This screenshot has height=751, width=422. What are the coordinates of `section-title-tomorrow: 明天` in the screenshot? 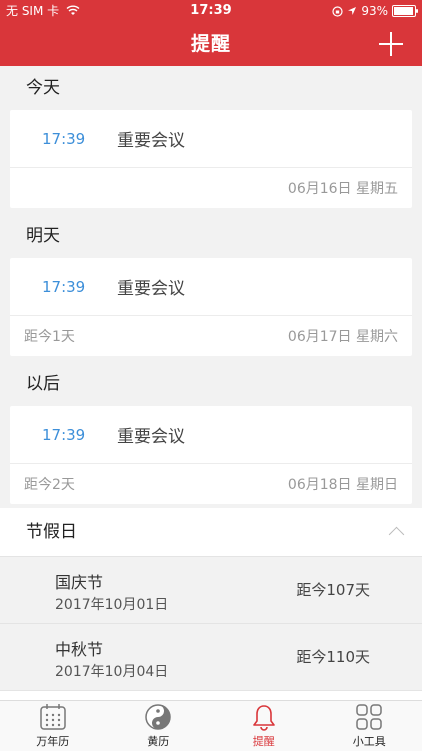 It's located at (211, 236).